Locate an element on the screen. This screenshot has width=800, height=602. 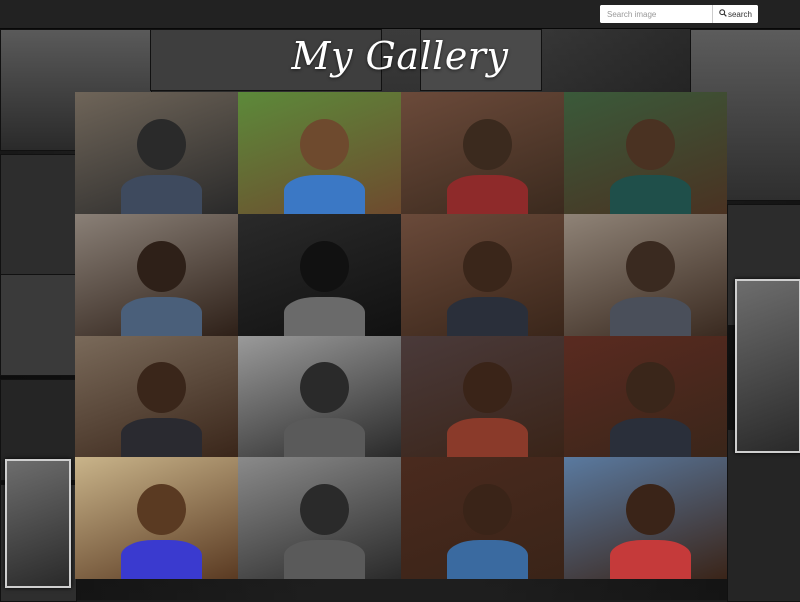
search-input is located at coordinates (656, 14).